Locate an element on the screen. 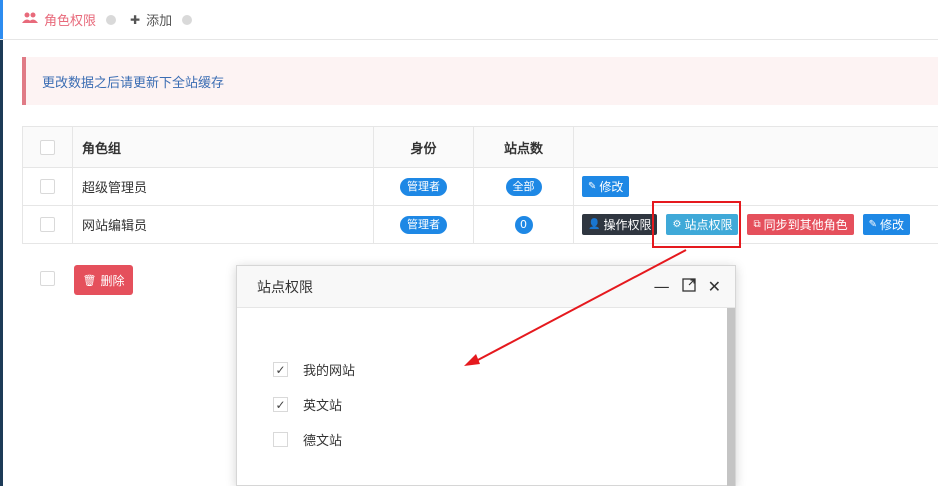 The image size is (938, 486). tab-label: 角色权限 is located at coordinates (70, 21).